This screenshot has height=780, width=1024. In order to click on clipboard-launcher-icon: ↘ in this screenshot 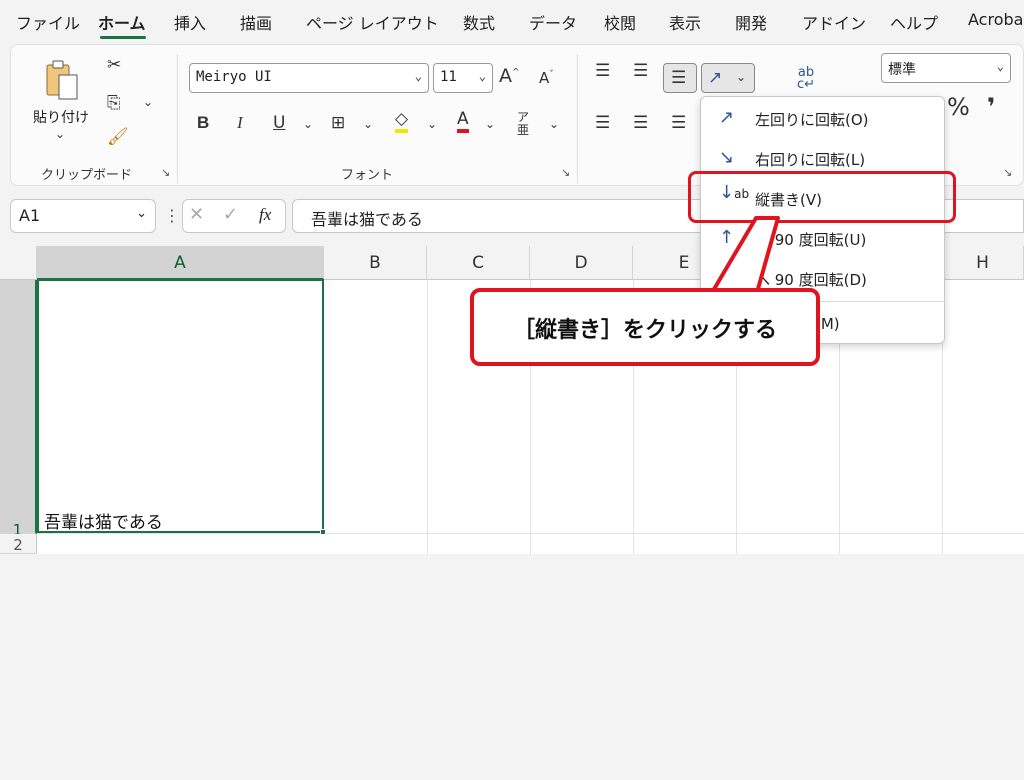, I will do `click(165, 172)`.